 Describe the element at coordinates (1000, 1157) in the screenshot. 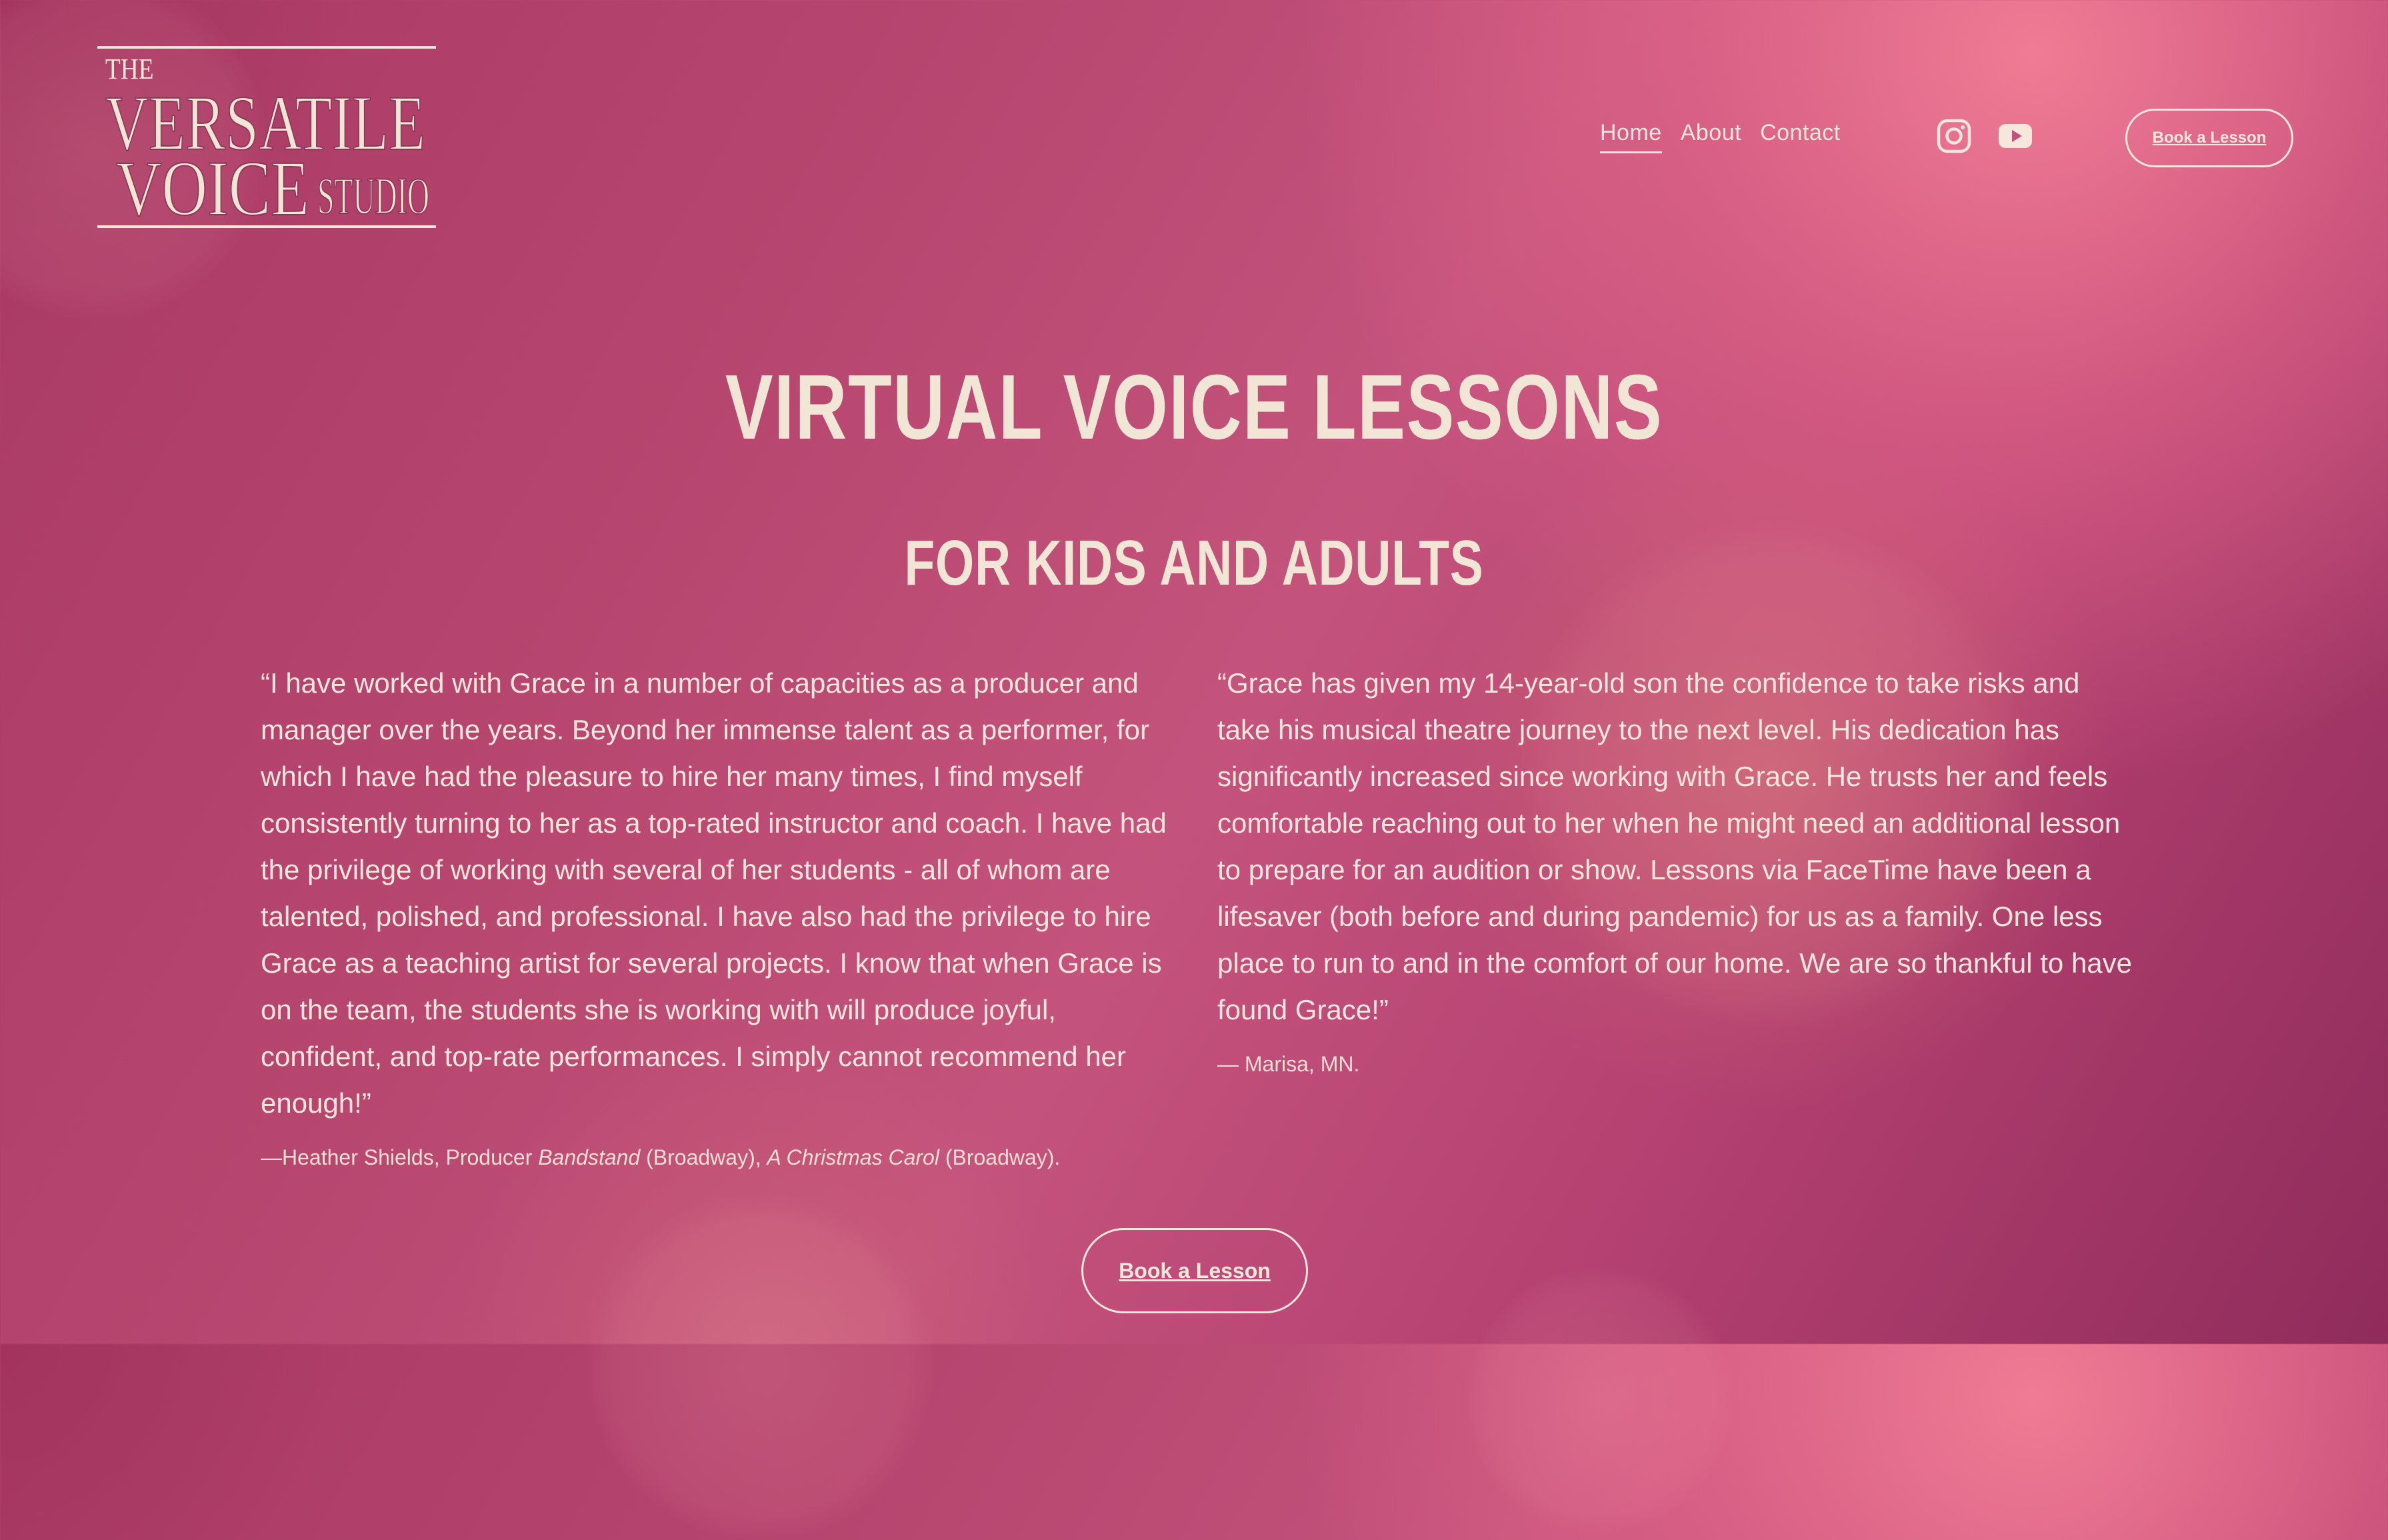

I see `attribution-venue: (Broadway).` at that location.